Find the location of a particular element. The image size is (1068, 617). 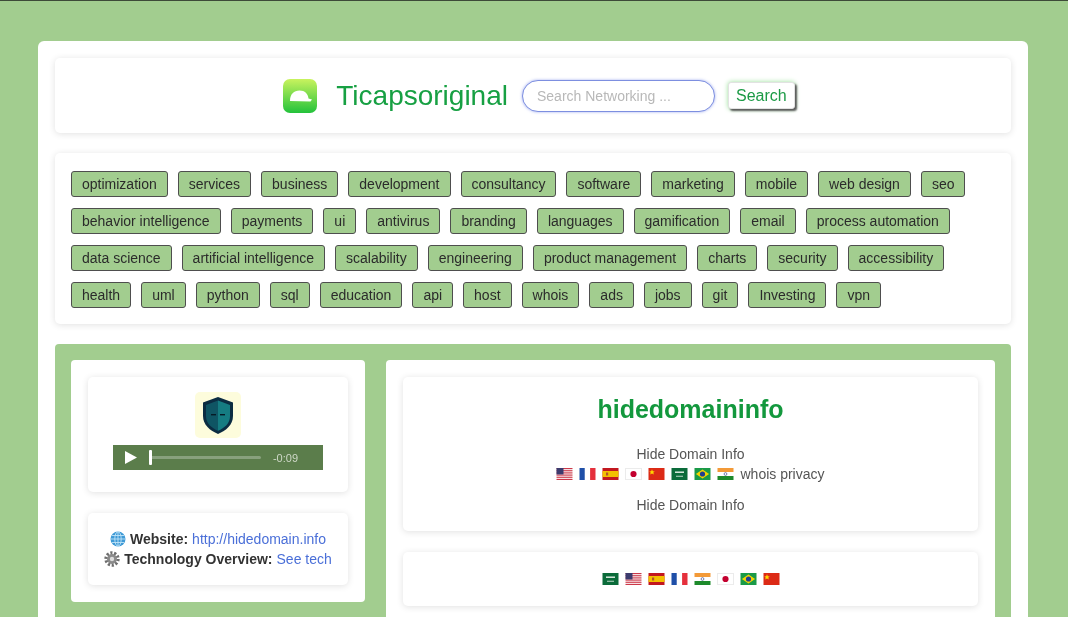

search-button: Search is located at coordinates (761, 95).